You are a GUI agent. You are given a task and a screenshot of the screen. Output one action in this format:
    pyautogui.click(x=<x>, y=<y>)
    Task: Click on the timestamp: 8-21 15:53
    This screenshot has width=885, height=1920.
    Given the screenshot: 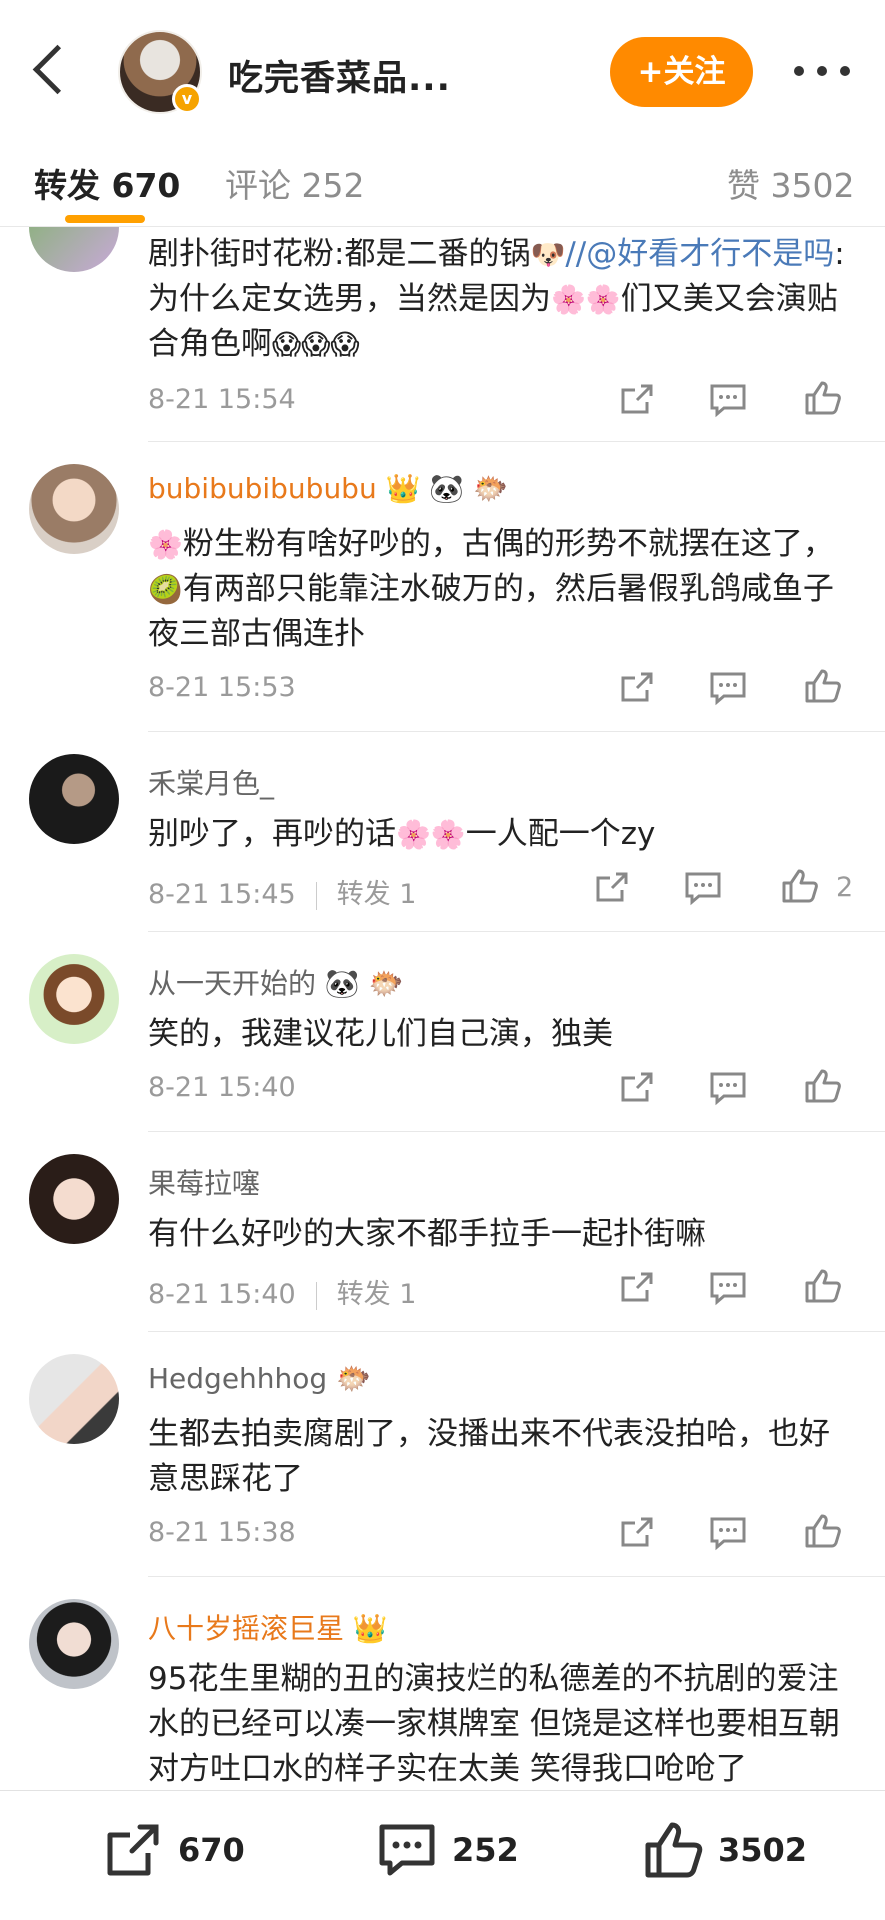 What is the action you would take?
    pyautogui.click(x=222, y=687)
    